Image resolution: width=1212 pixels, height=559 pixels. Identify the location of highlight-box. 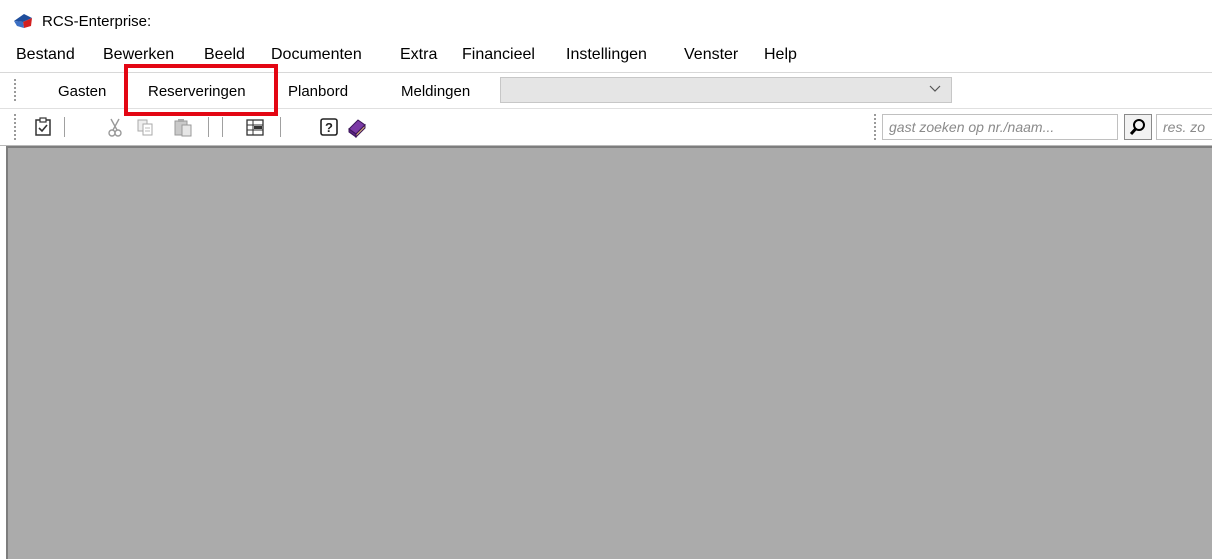
(201, 90).